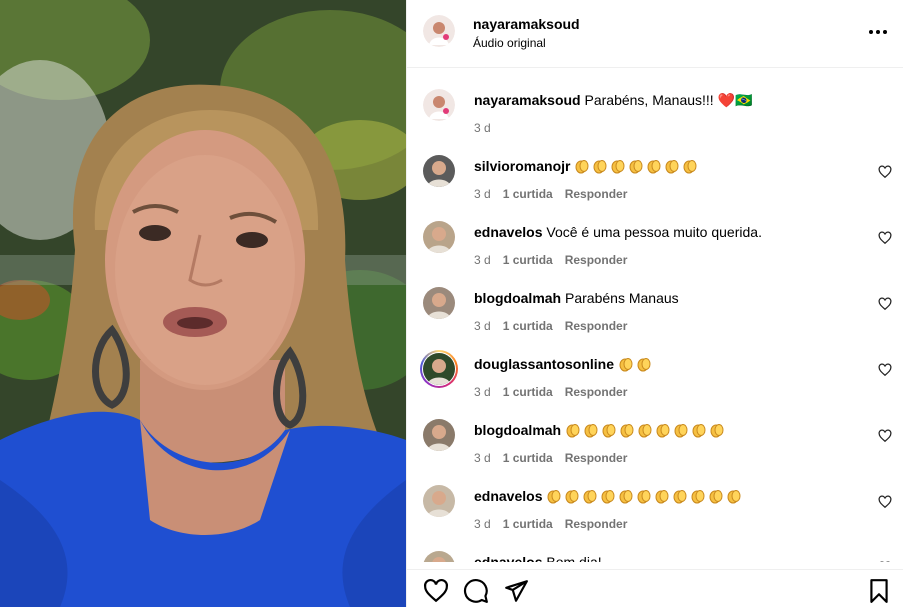 The image size is (903, 607). Describe the element at coordinates (655, 449) in the screenshot. I see `comment-row: blogdoalmah 3 d 1 curtida Responder` at that location.